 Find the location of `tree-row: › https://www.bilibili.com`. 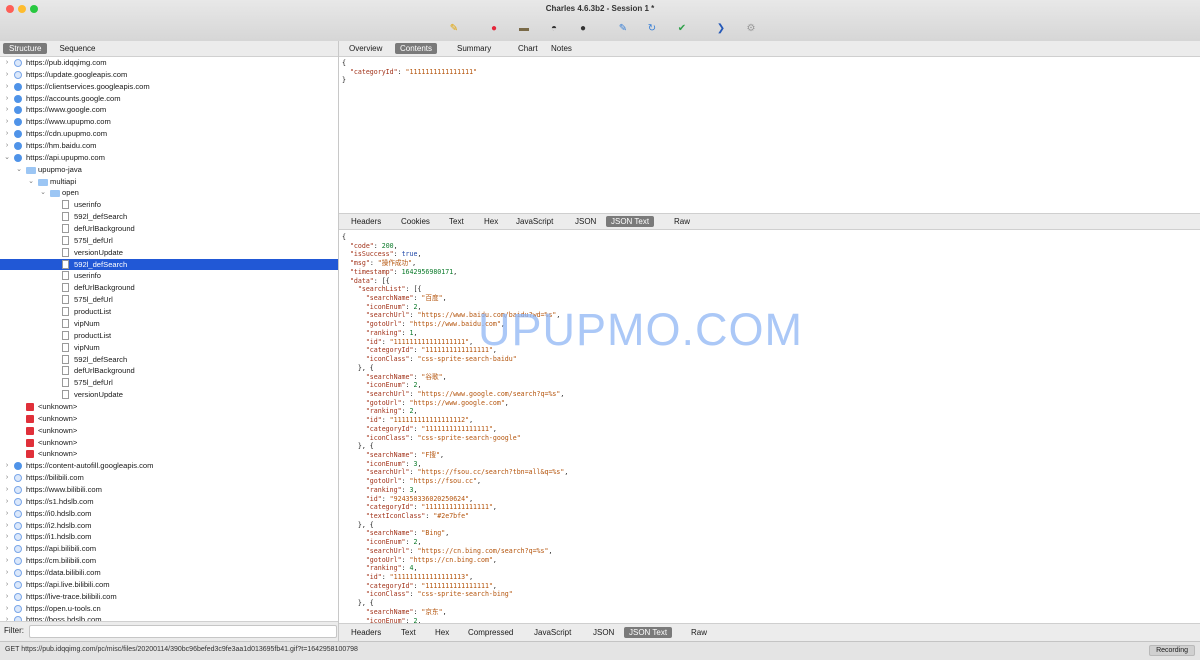

tree-row: › https://www.bilibili.com is located at coordinates (169, 490).